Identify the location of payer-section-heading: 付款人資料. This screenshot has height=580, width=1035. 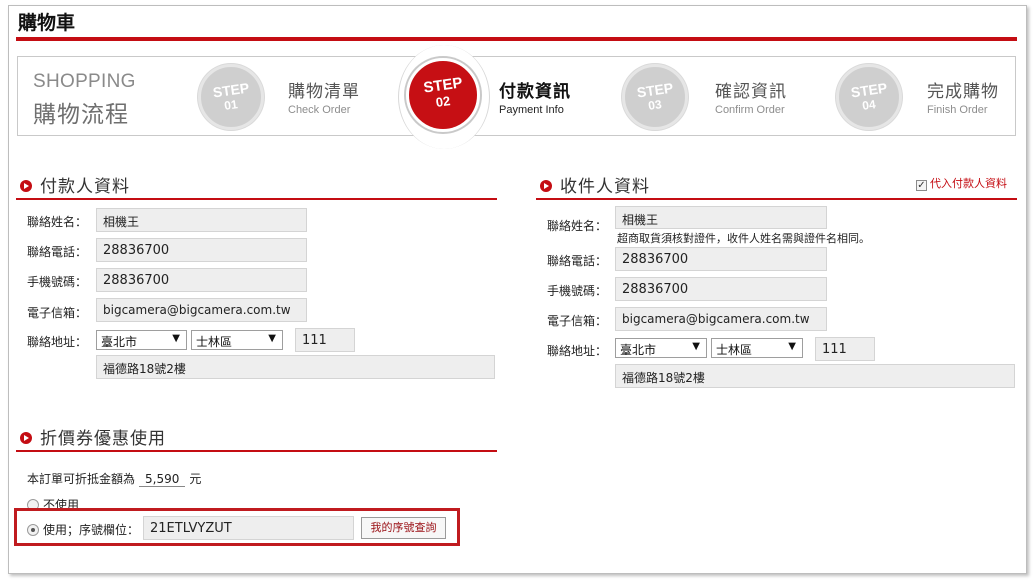
(75, 184).